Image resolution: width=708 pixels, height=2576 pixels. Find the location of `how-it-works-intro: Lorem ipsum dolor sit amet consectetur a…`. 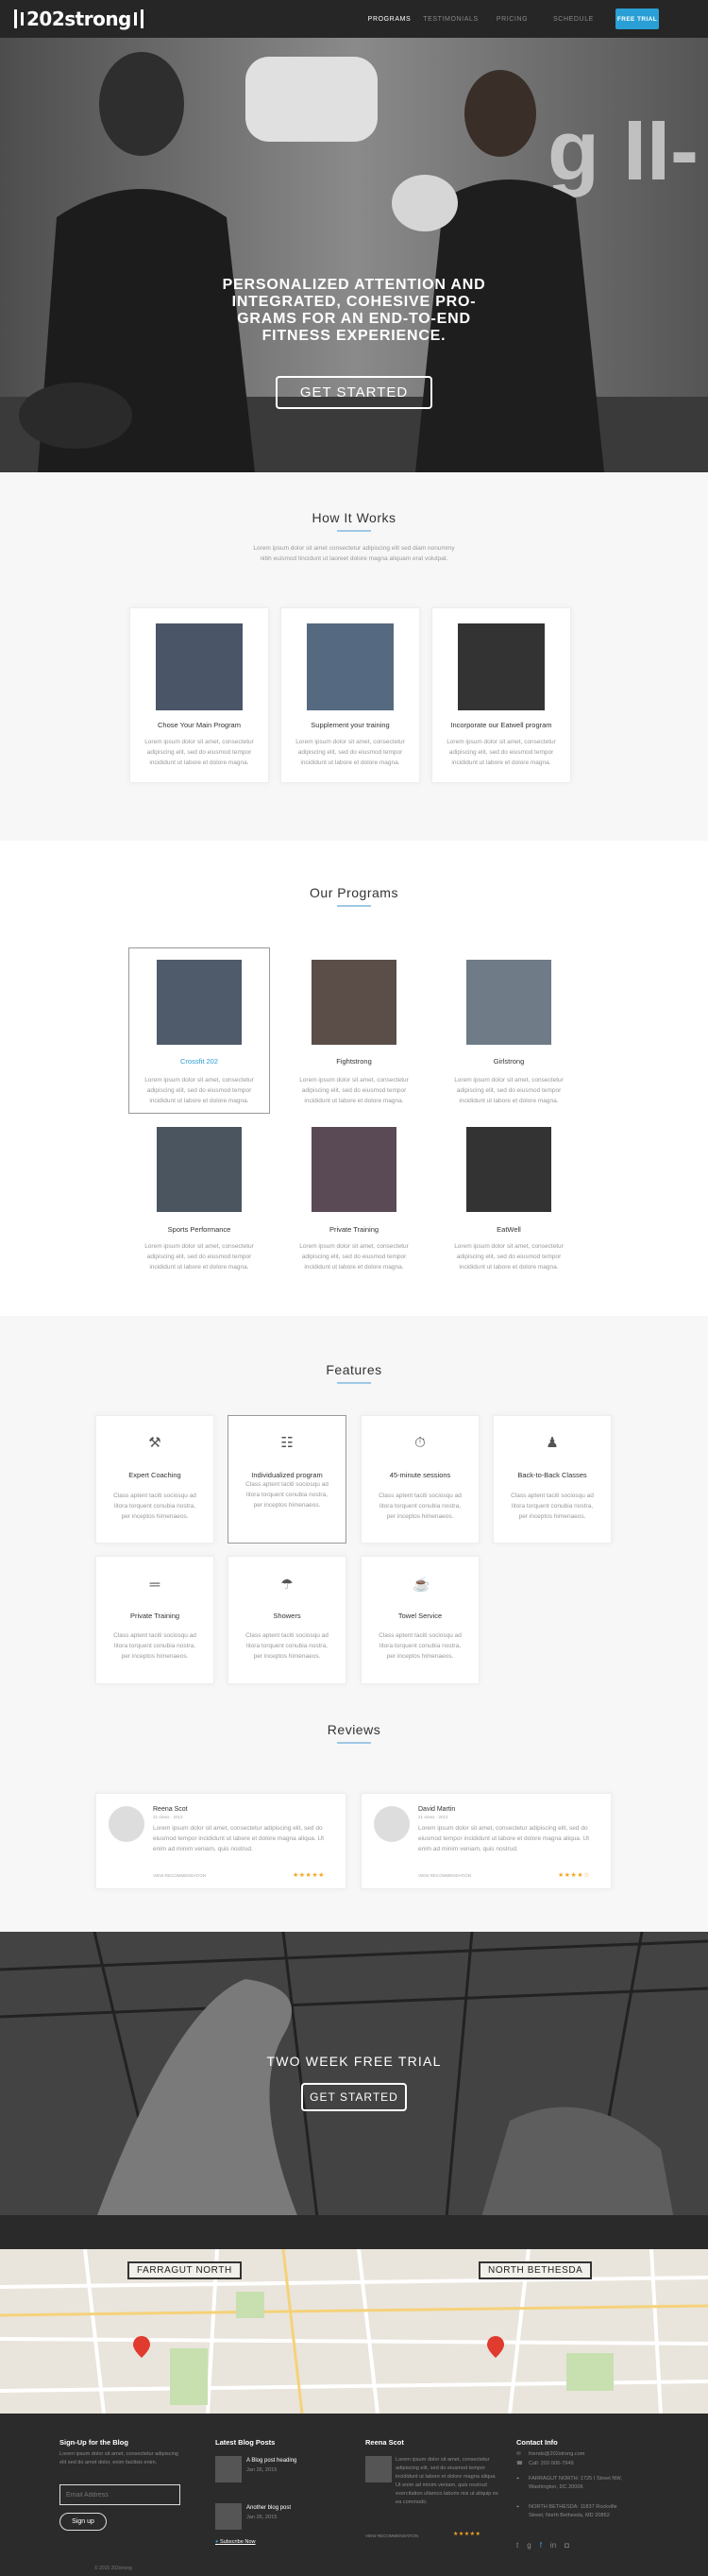

how-it-works-intro: Lorem ipsum dolor sit amet consectetur a… is located at coordinates (354, 553).